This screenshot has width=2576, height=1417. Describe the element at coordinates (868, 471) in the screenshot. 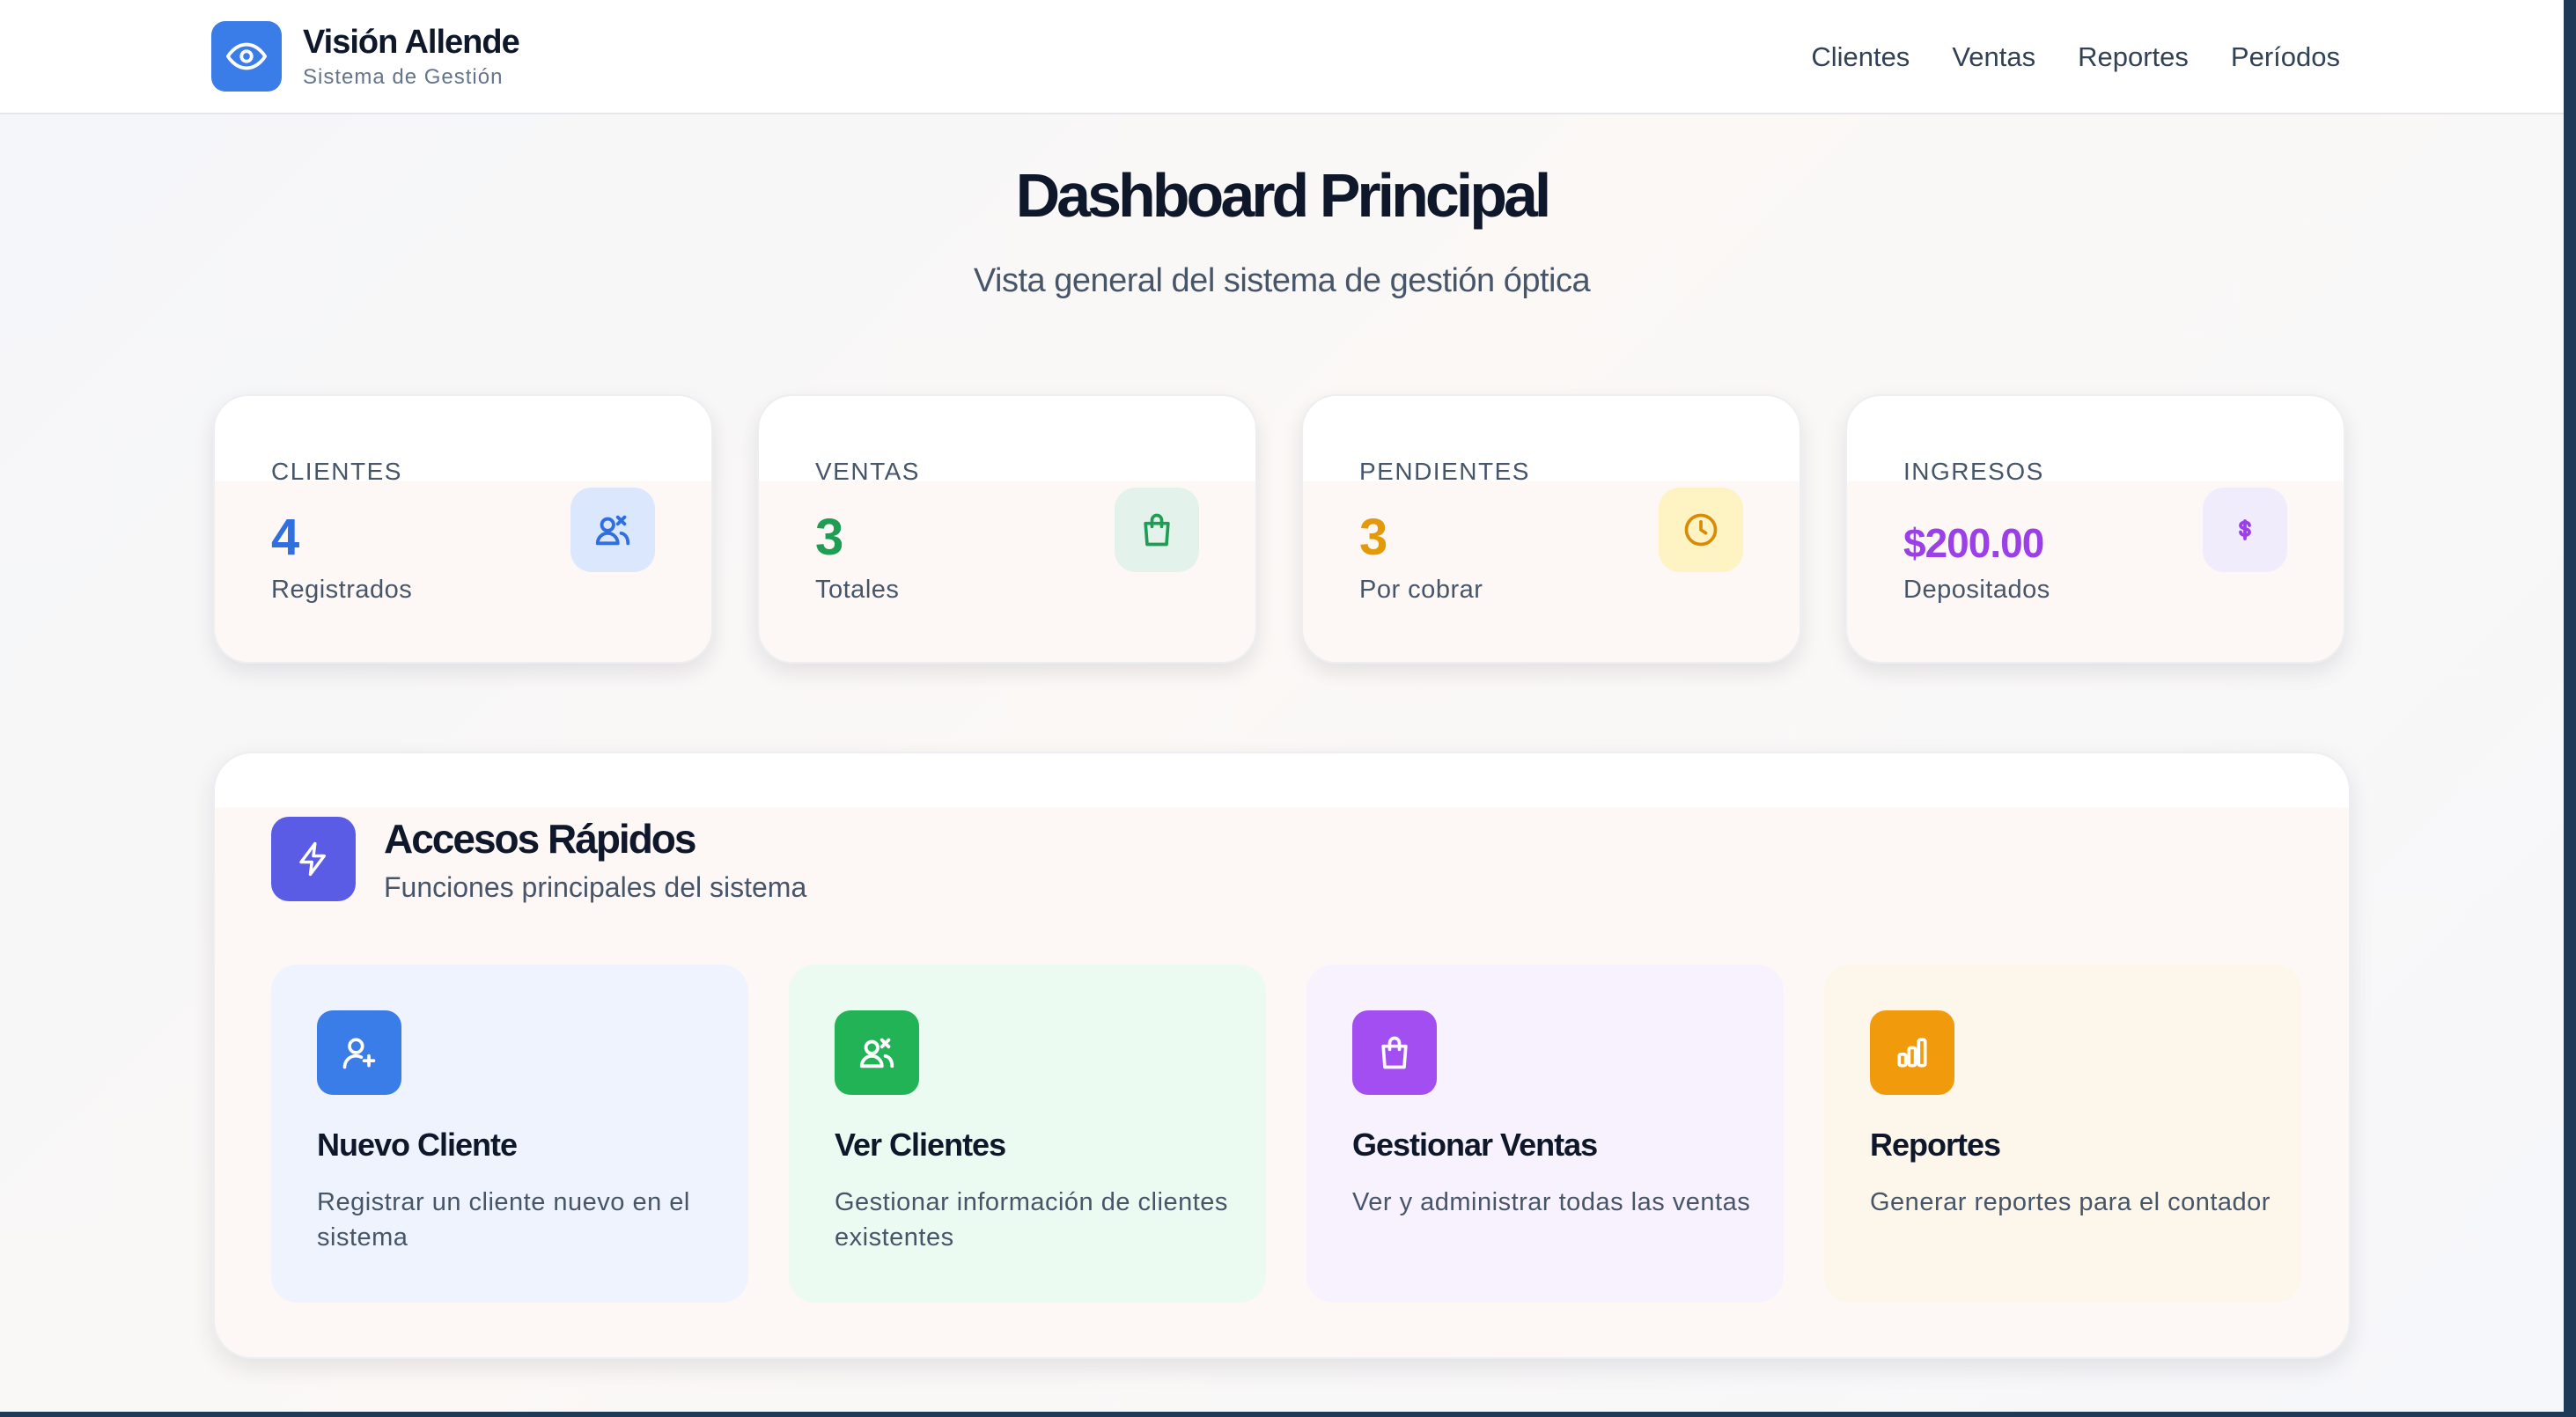

I see `stat-label: VENTAS` at that location.